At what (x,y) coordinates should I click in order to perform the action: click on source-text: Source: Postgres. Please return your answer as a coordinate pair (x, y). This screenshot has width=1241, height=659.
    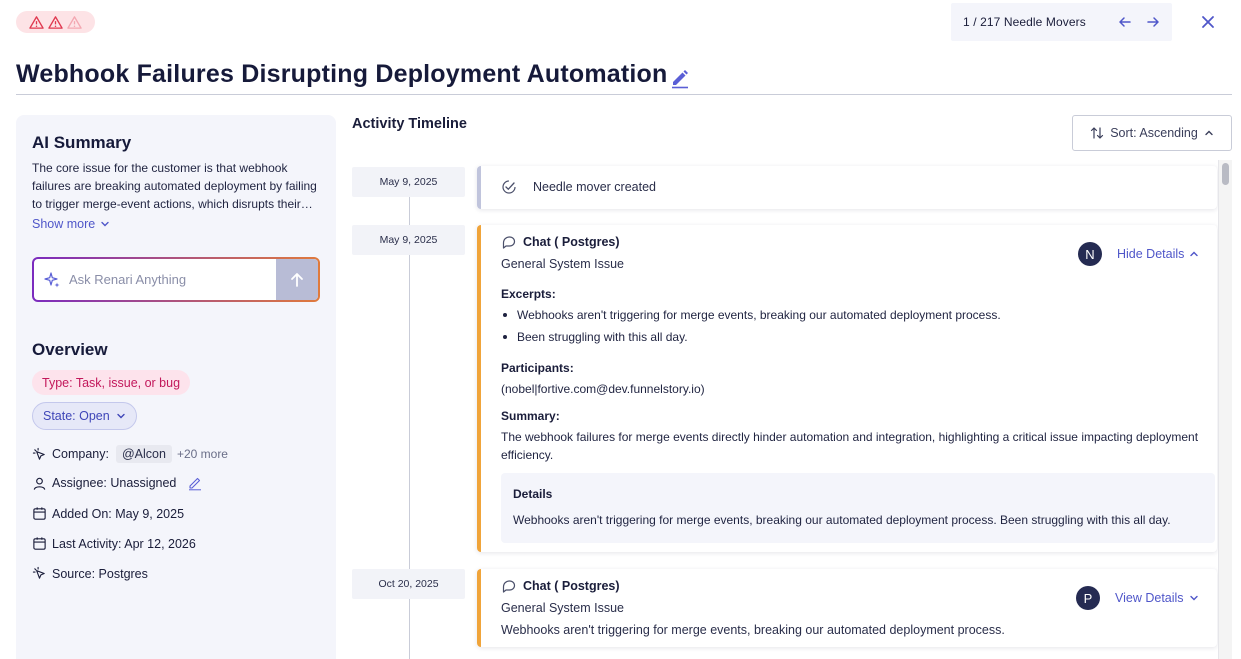
    Looking at the image, I should click on (100, 573).